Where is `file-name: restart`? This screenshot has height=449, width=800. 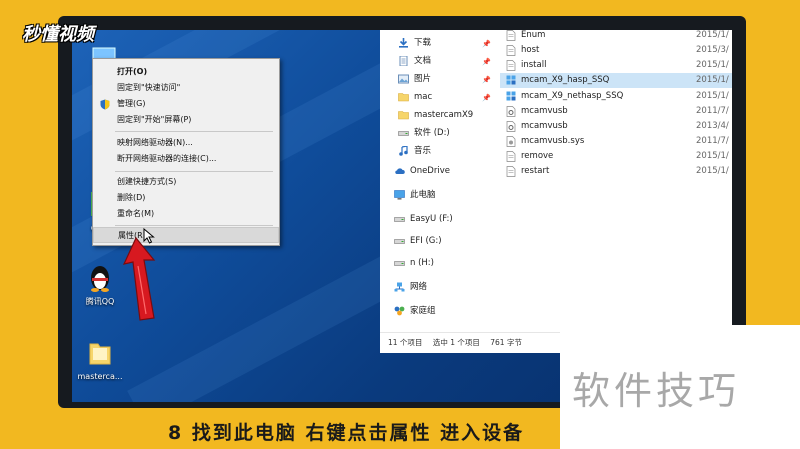
file-name: restart is located at coordinates (535, 171).